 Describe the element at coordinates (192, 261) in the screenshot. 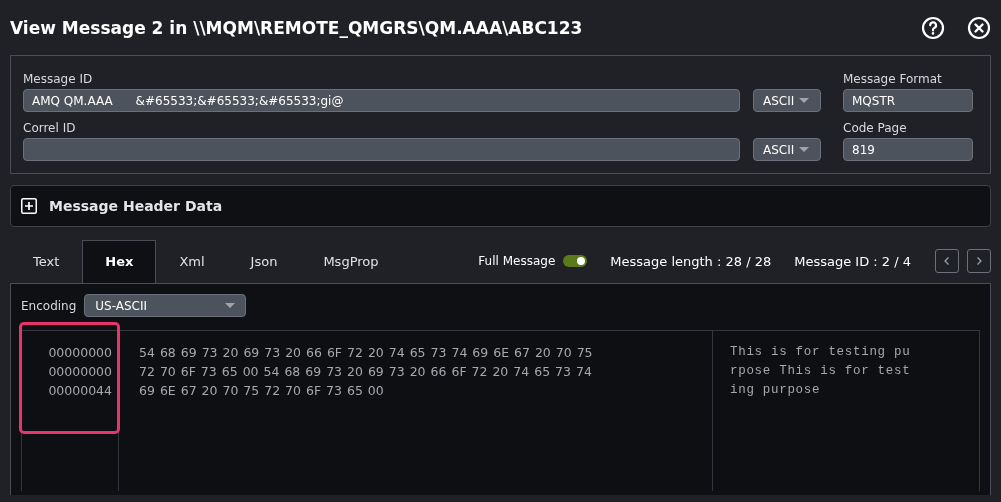

I see `tab: Xml` at that location.